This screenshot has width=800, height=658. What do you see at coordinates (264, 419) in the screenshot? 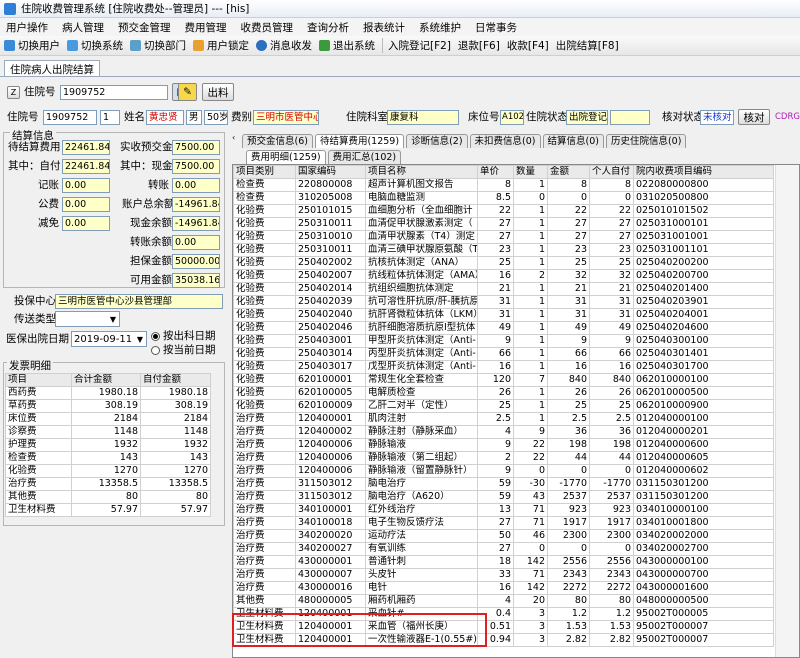
I see `detail-cell: 治疗费` at bounding box center [264, 419].